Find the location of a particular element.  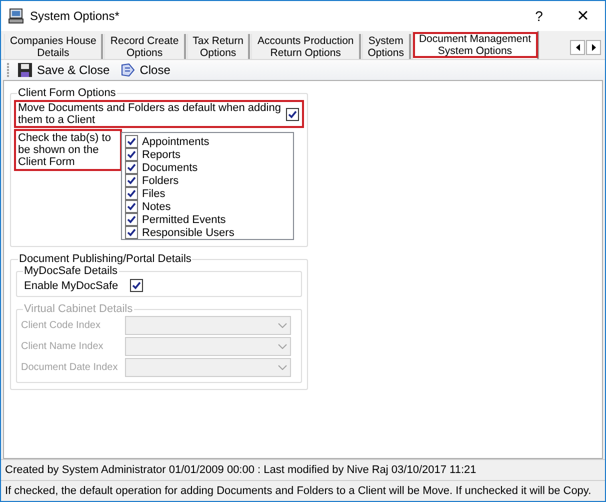

list-item: Reports is located at coordinates (161, 154).